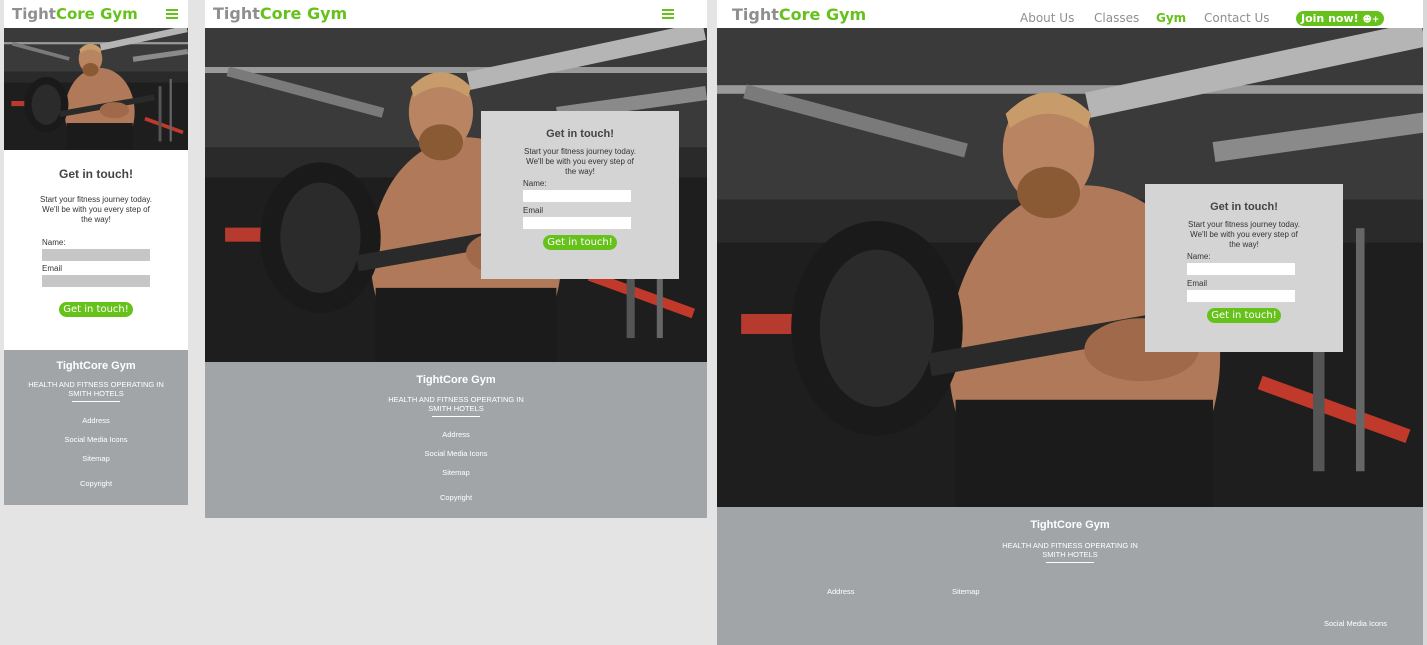 Image resolution: width=1427 pixels, height=645 pixels. I want to click on nav-contact: Contact Us, so click(1237, 18).